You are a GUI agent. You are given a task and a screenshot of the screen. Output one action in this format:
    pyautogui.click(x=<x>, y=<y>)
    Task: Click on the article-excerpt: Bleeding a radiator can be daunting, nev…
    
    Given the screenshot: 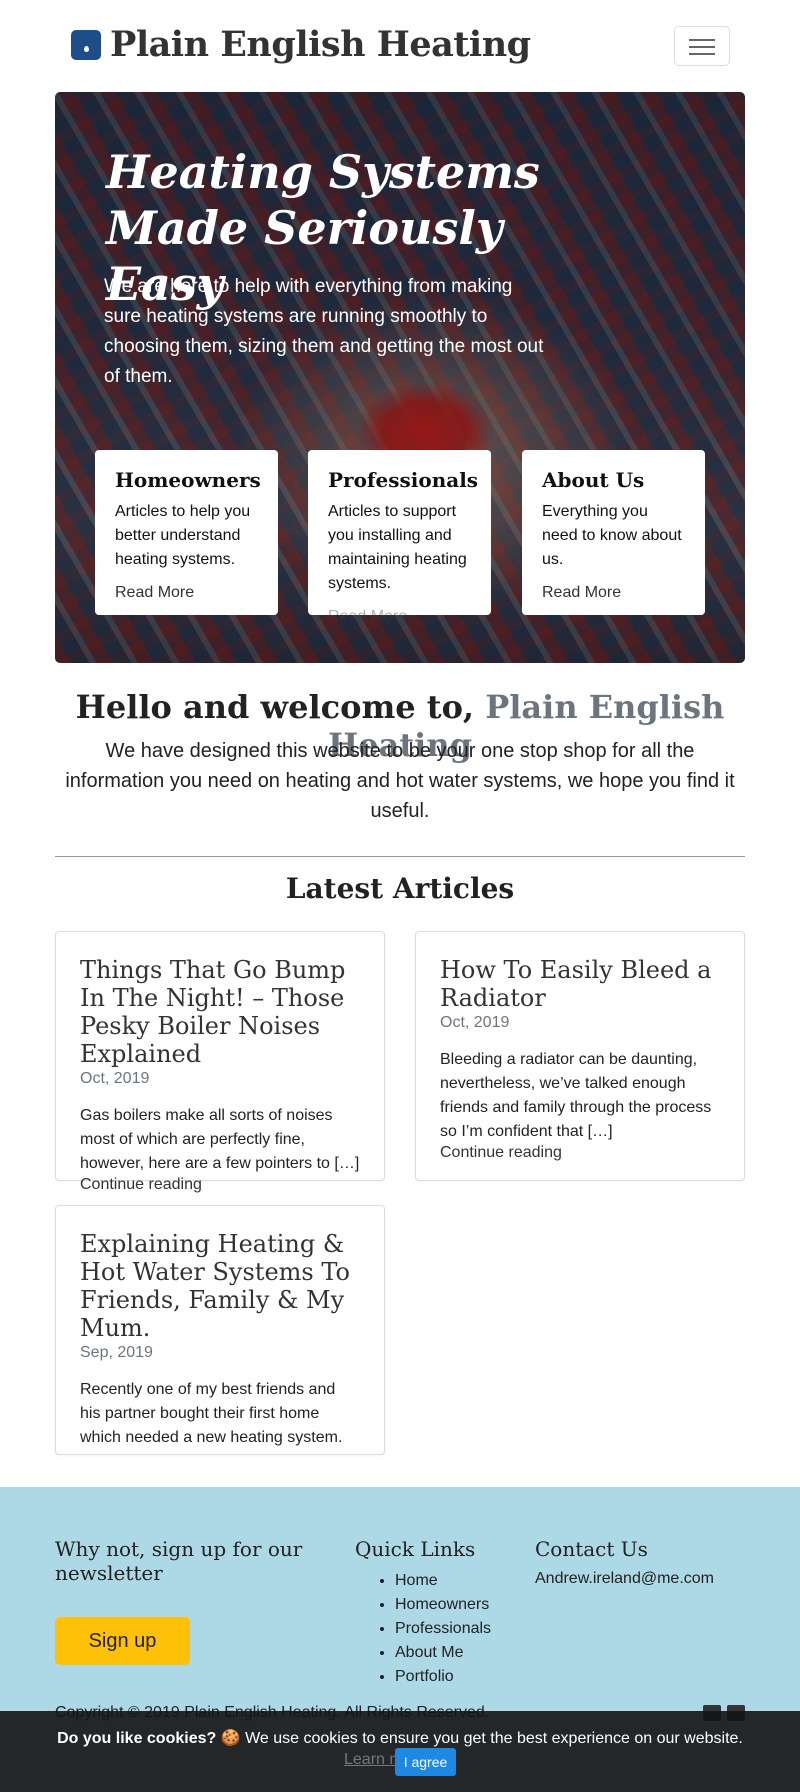 What is the action you would take?
    pyautogui.click(x=576, y=1095)
    